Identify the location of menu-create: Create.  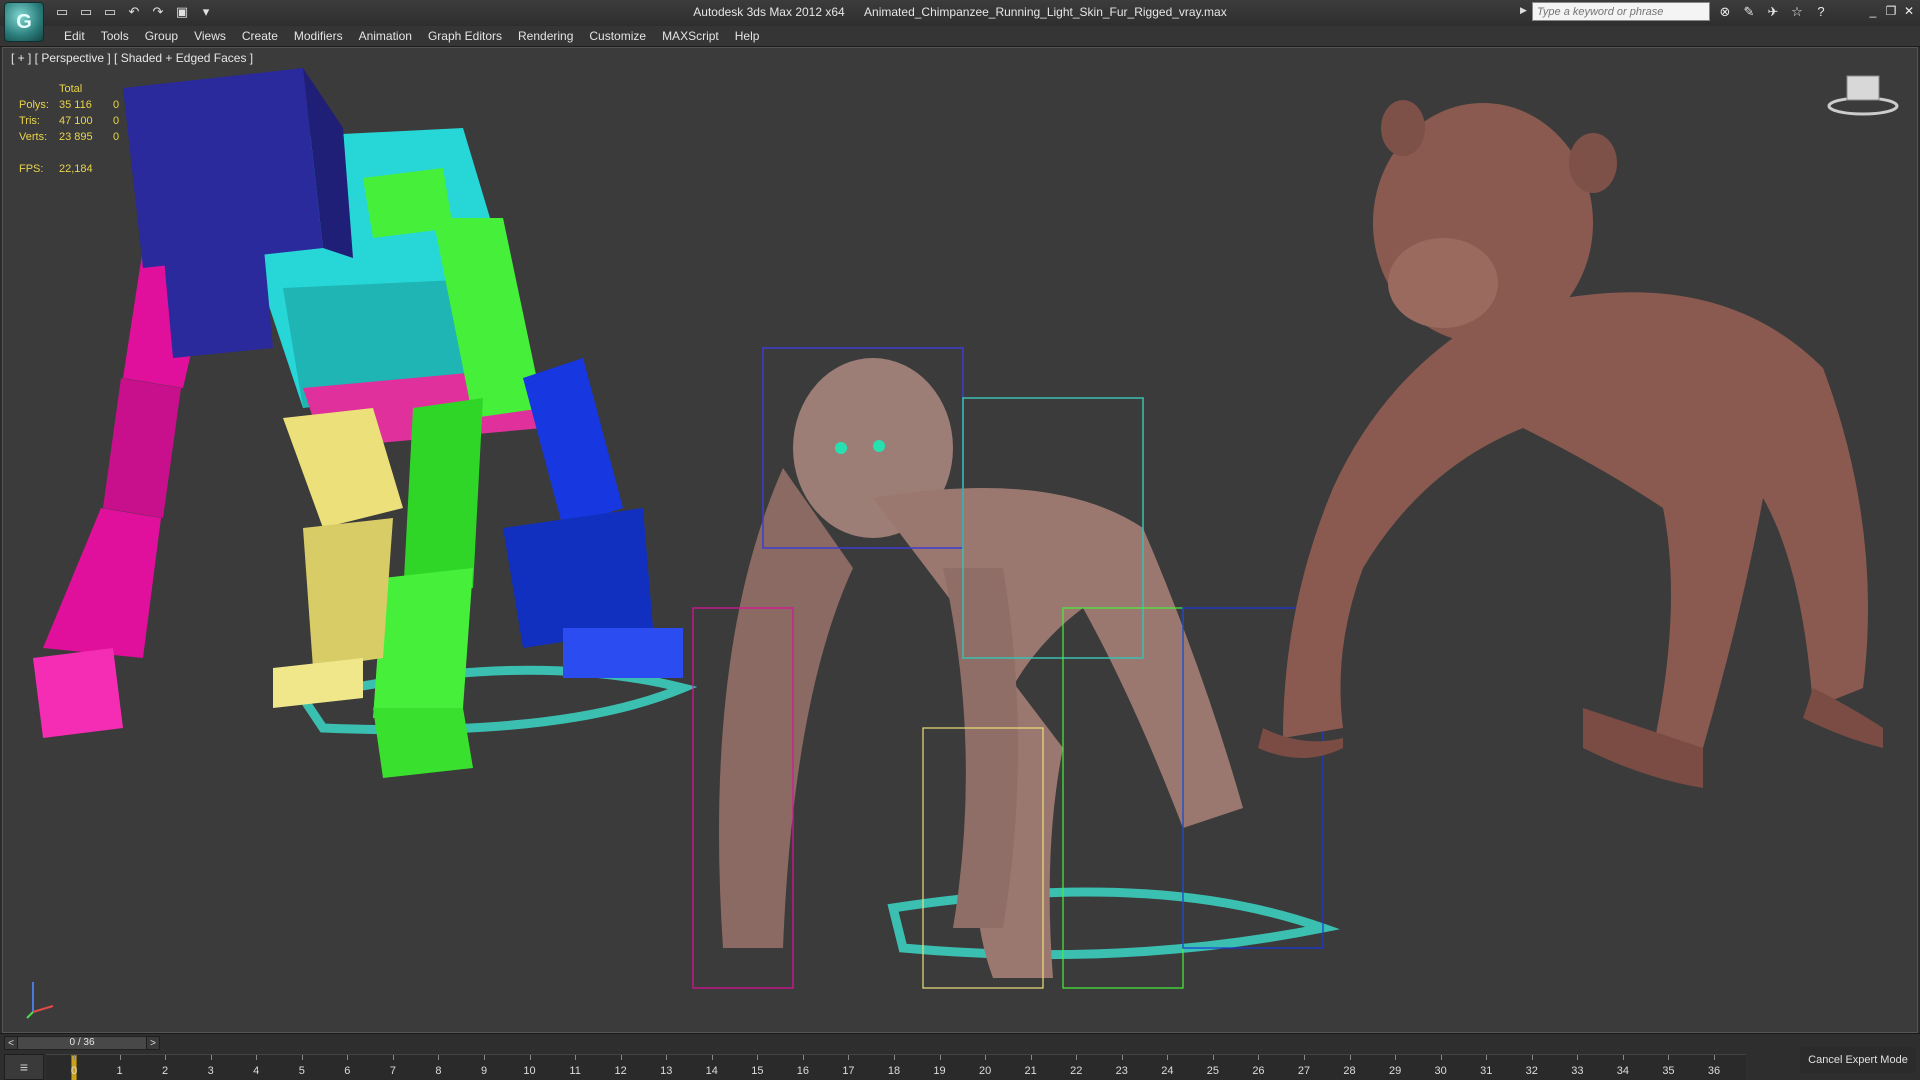
(260, 36).